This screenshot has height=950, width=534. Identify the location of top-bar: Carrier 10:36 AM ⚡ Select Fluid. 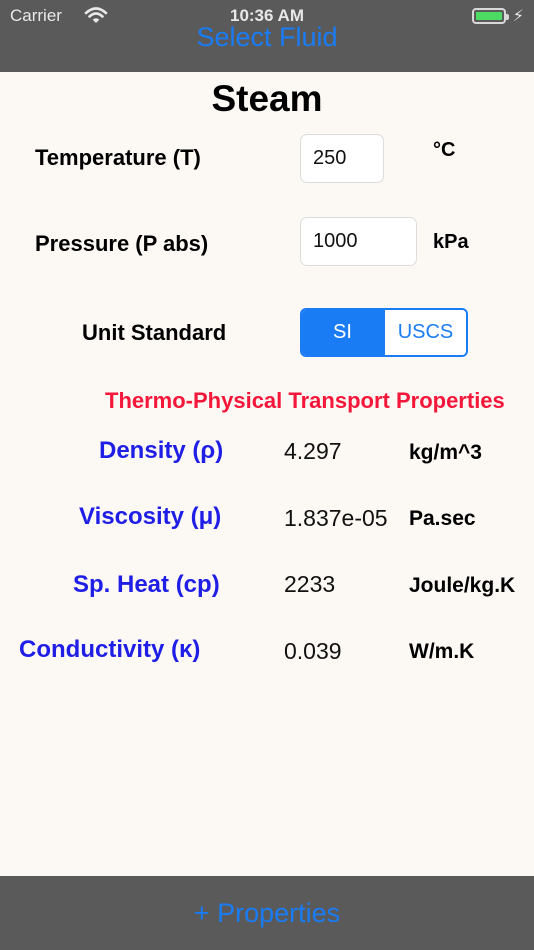
(267, 36).